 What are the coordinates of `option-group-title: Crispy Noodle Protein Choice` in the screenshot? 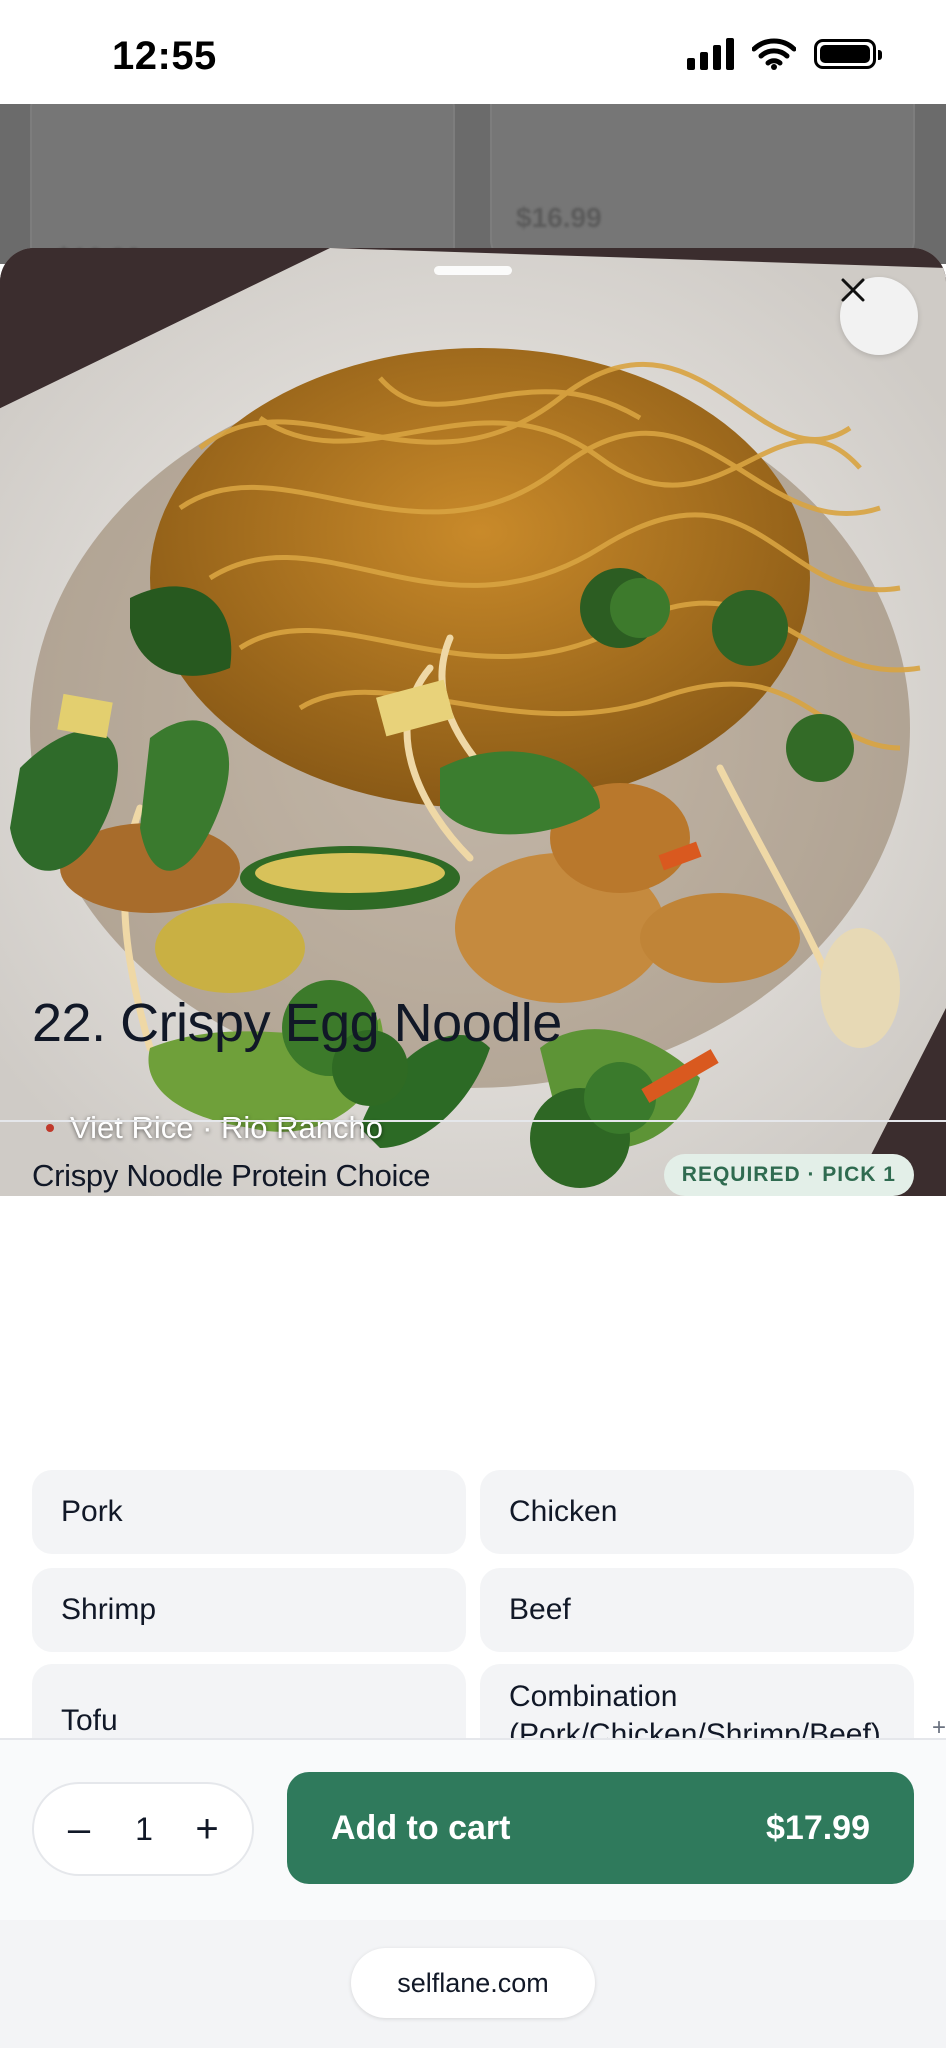 It's located at (231, 1175).